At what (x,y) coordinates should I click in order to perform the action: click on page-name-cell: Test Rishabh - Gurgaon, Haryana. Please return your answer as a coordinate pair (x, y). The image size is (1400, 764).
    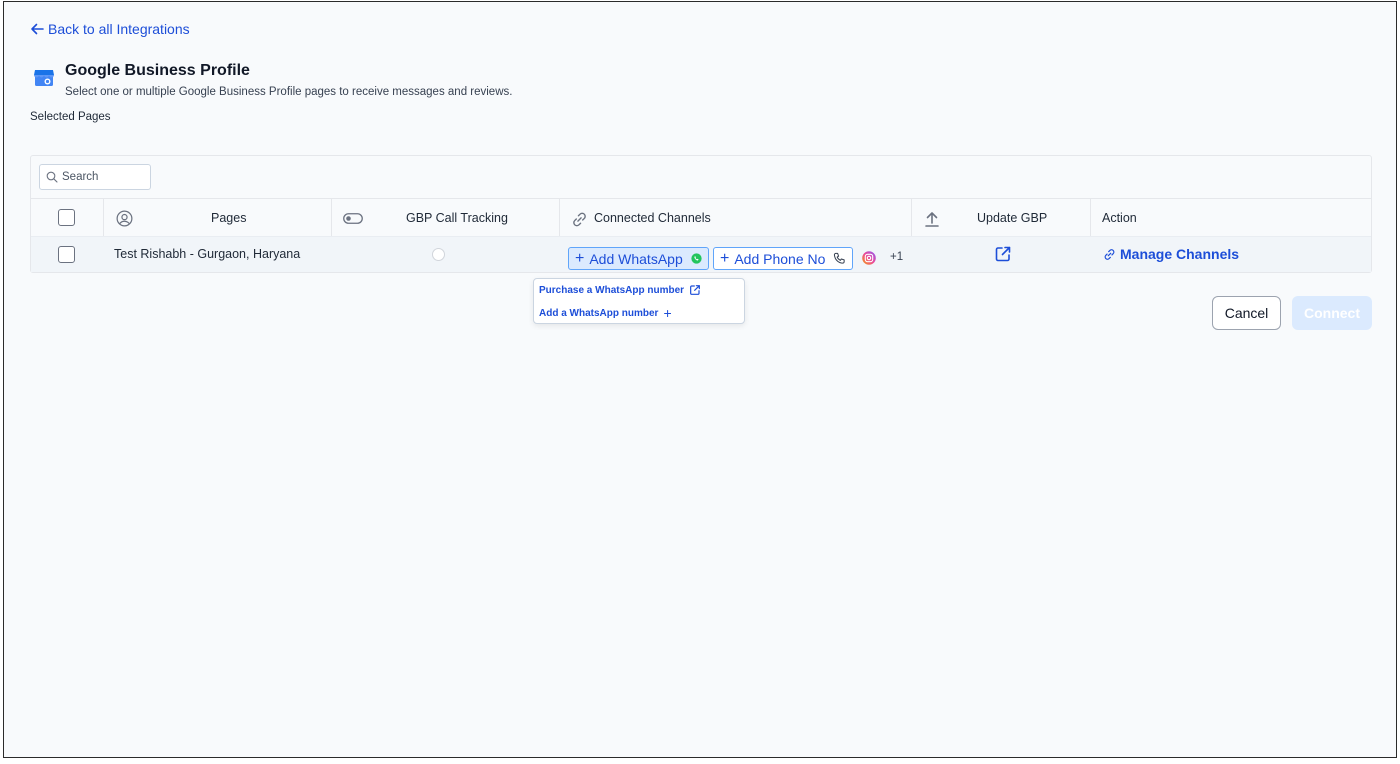
    Looking at the image, I should click on (218, 255).